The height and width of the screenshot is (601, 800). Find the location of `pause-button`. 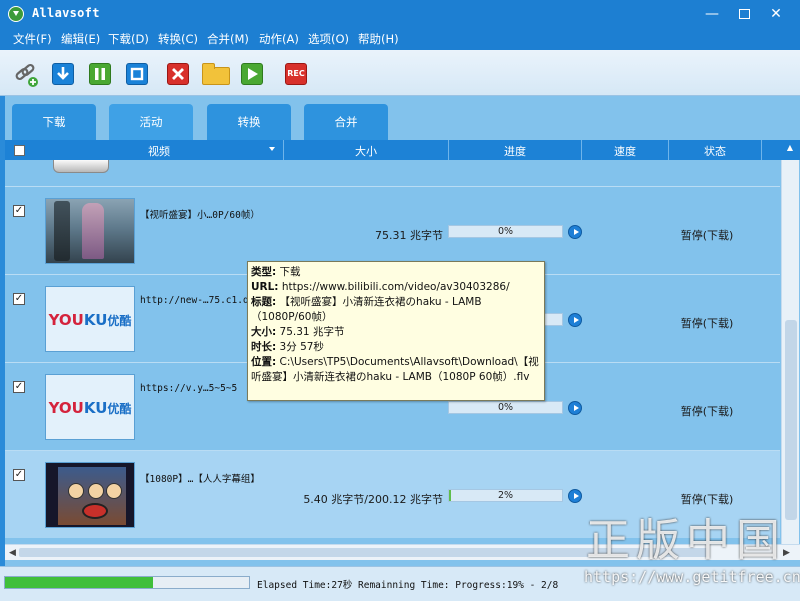

pause-button is located at coordinates (100, 74).